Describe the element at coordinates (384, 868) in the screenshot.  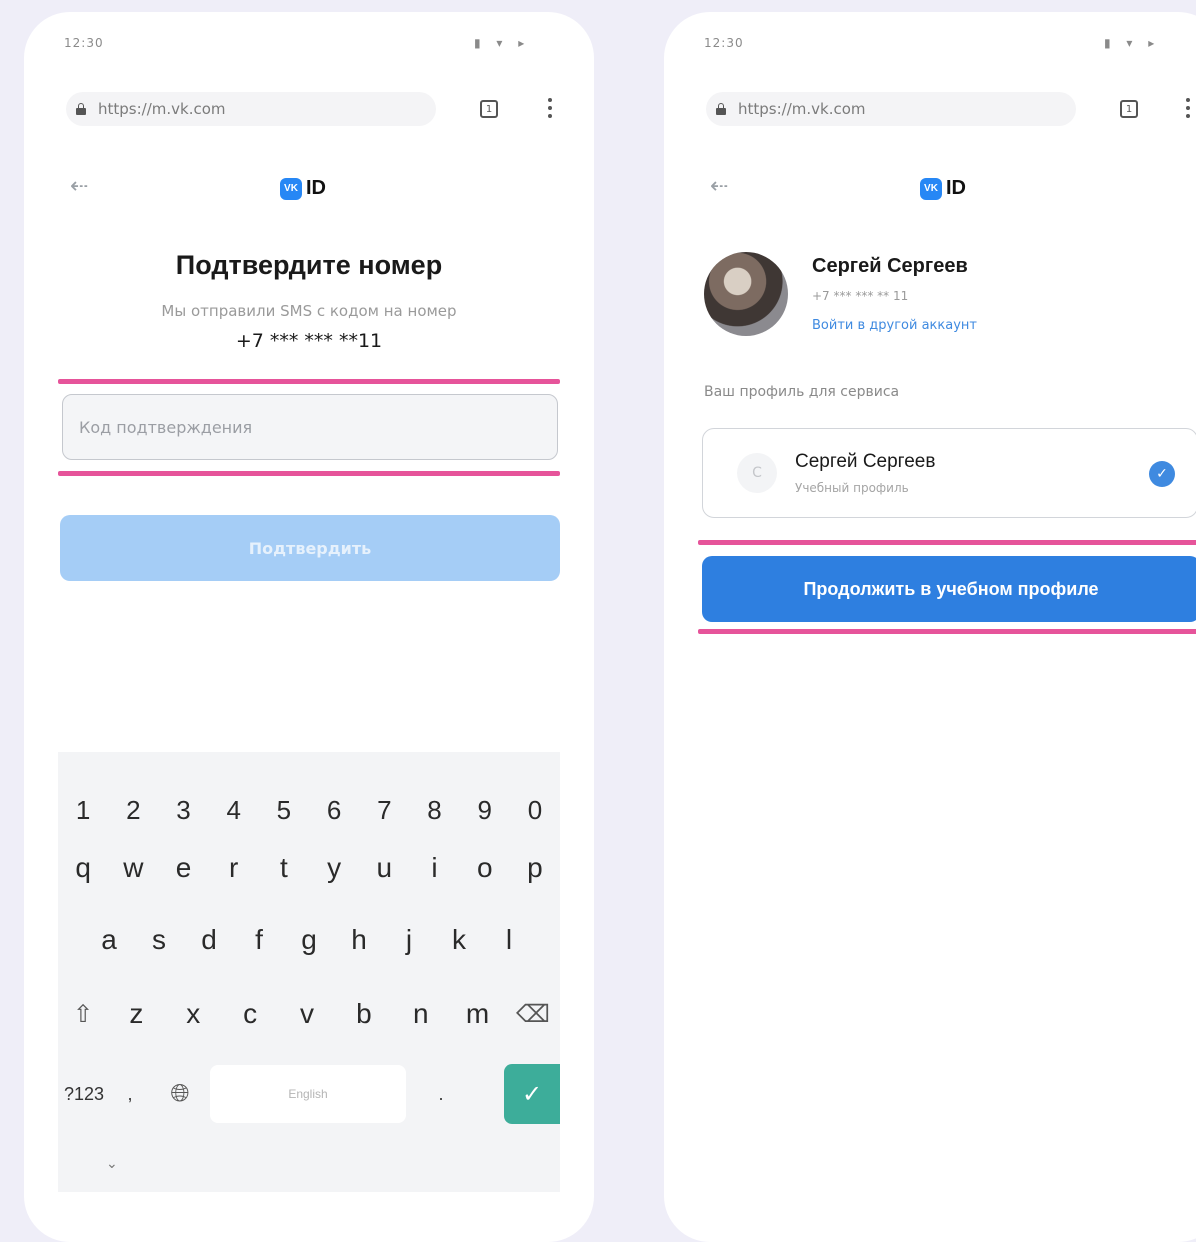
I see `letter-key: u` at that location.